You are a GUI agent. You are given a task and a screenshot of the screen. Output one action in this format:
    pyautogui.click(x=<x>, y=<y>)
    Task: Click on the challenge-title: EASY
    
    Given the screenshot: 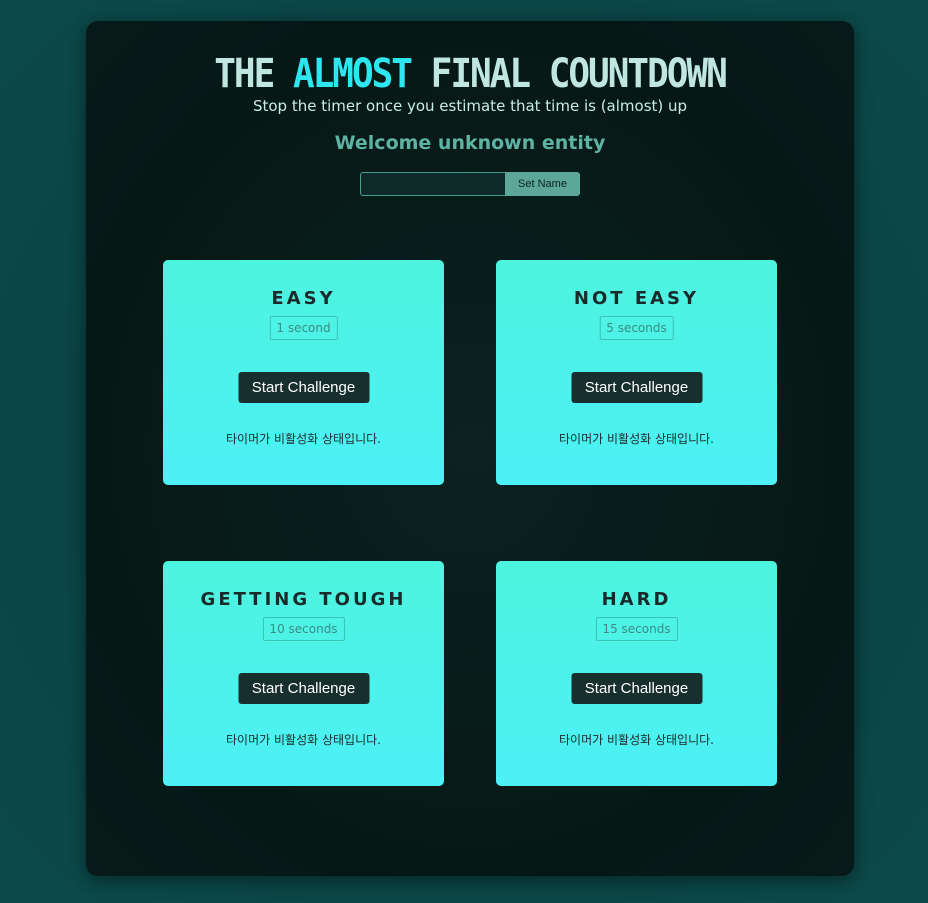 What is the action you would take?
    pyautogui.click(x=303, y=298)
    